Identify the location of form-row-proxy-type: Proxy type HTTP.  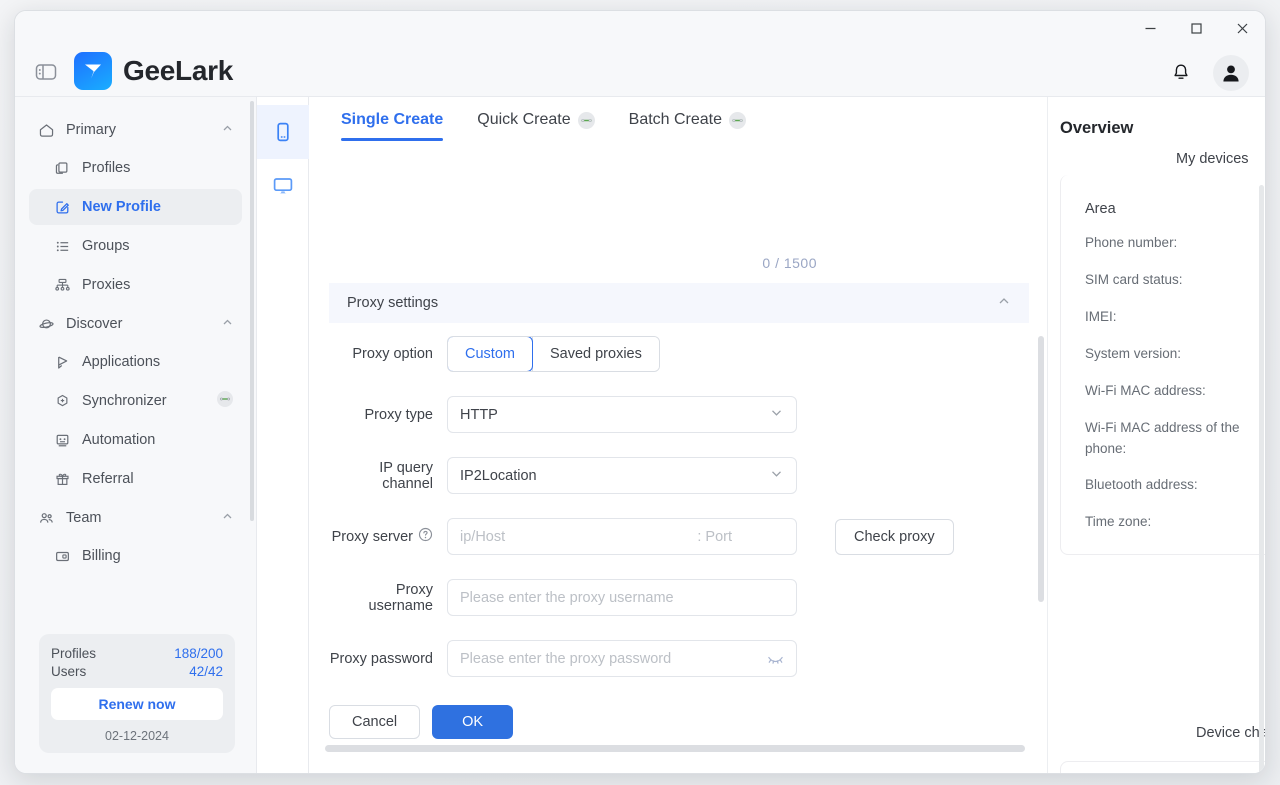
(678, 414).